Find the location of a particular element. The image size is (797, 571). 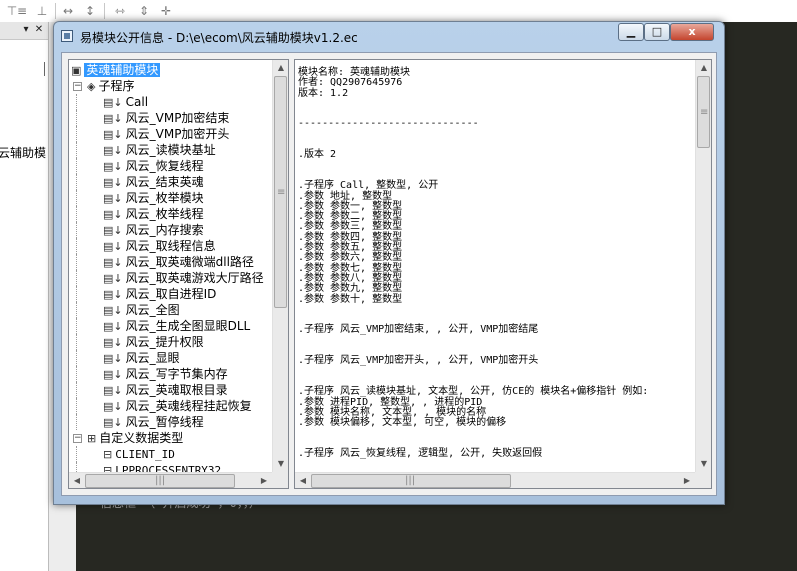

tree-item-label: 风云_取英魂游戏大厅路径 is located at coordinates (194, 278).